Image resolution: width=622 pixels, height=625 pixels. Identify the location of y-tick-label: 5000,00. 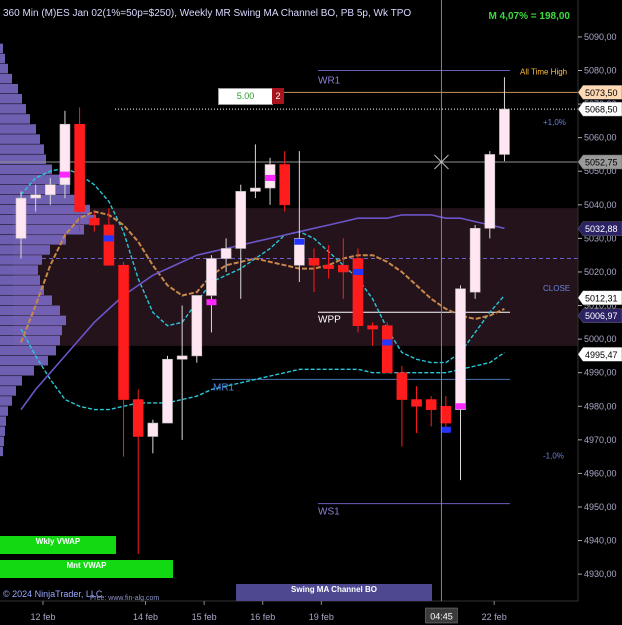
(600, 339).